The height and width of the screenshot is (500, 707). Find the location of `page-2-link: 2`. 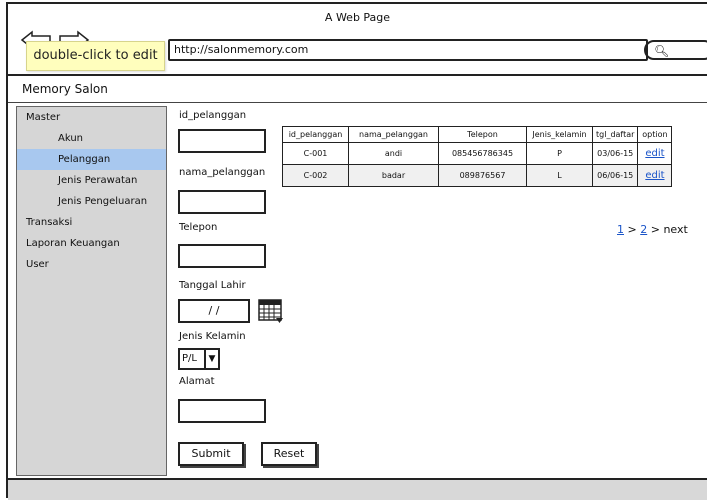

page-2-link: 2 is located at coordinates (643, 229).